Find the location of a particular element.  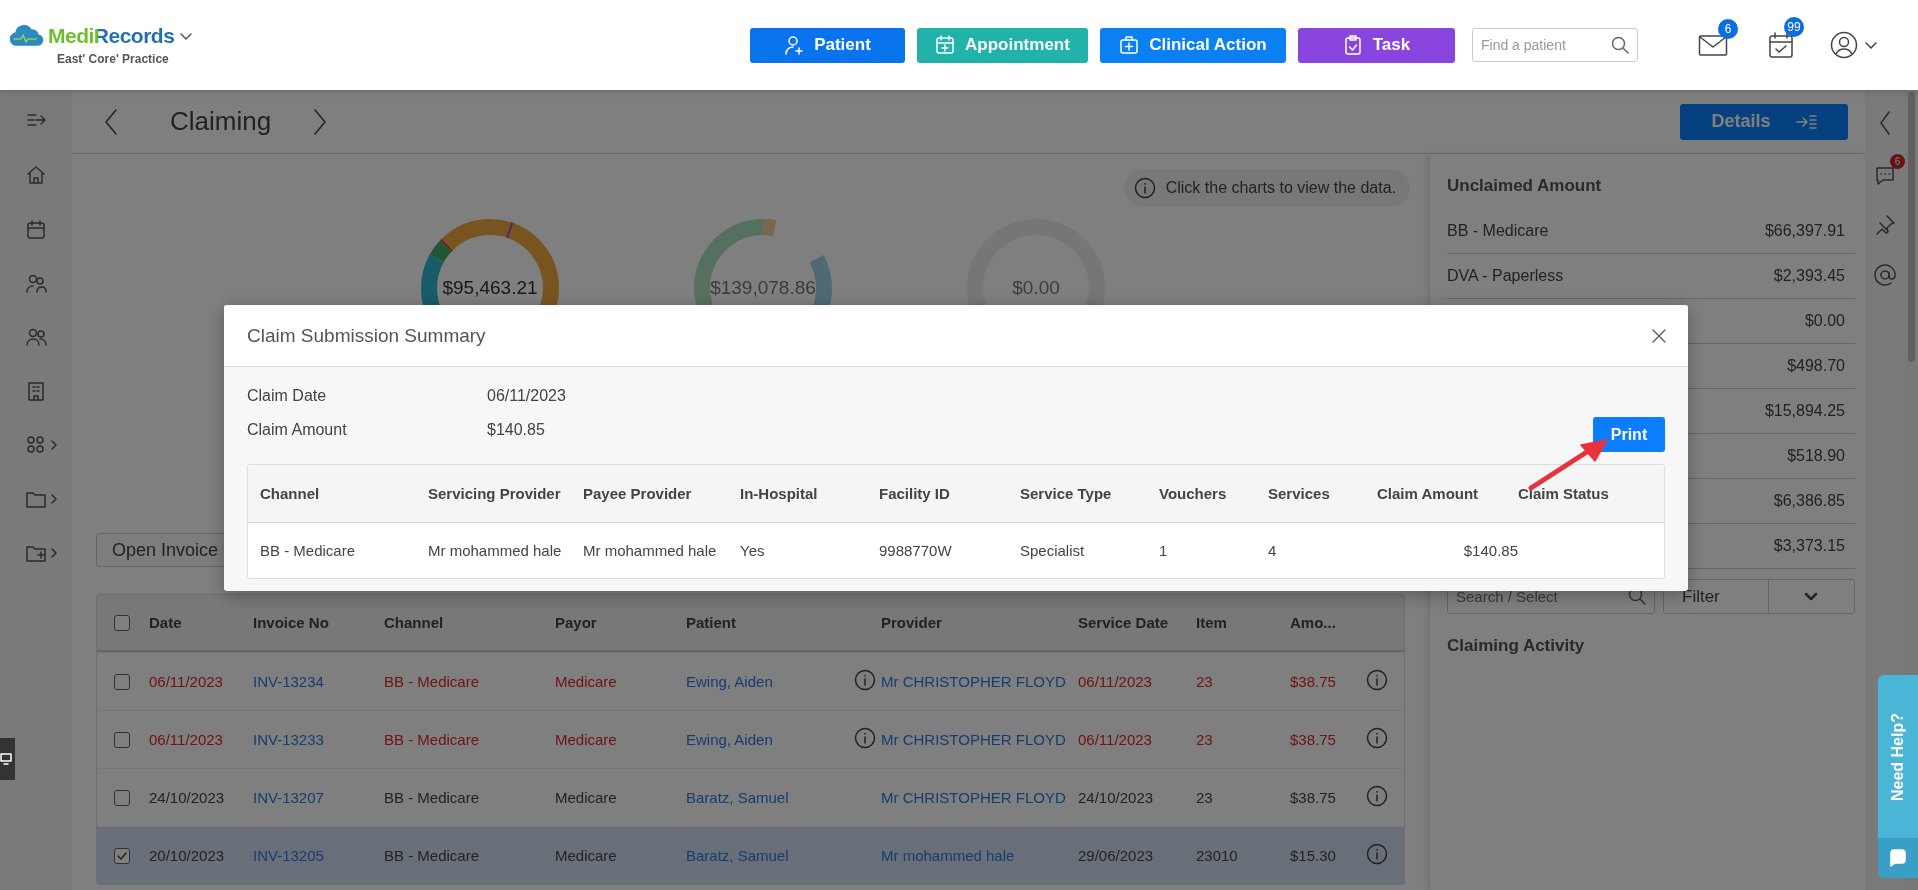

notification-badge: 6 is located at coordinates (1728, 29).